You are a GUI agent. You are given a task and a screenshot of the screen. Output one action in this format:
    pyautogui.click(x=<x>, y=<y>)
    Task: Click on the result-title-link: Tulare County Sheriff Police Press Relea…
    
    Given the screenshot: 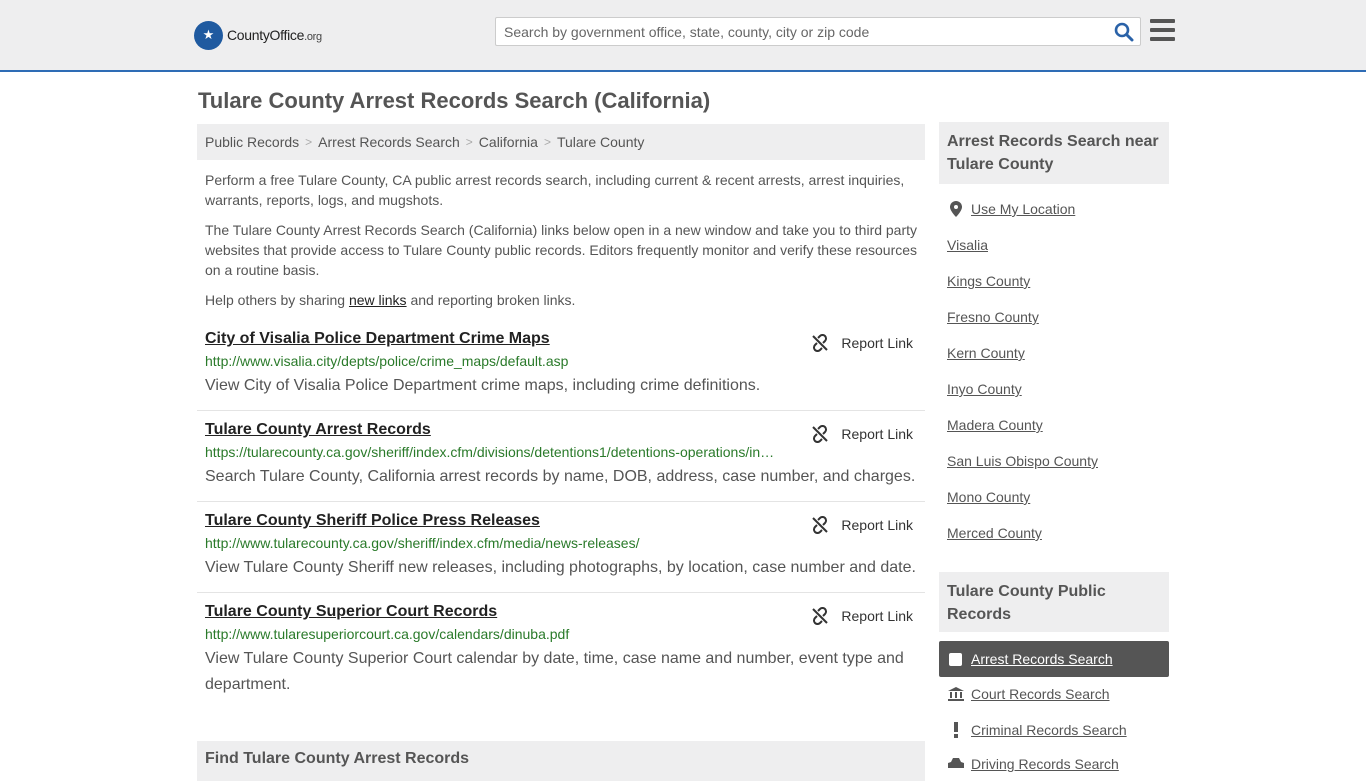 What is the action you would take?
    pyautogui.click(x=372, y=521)
    